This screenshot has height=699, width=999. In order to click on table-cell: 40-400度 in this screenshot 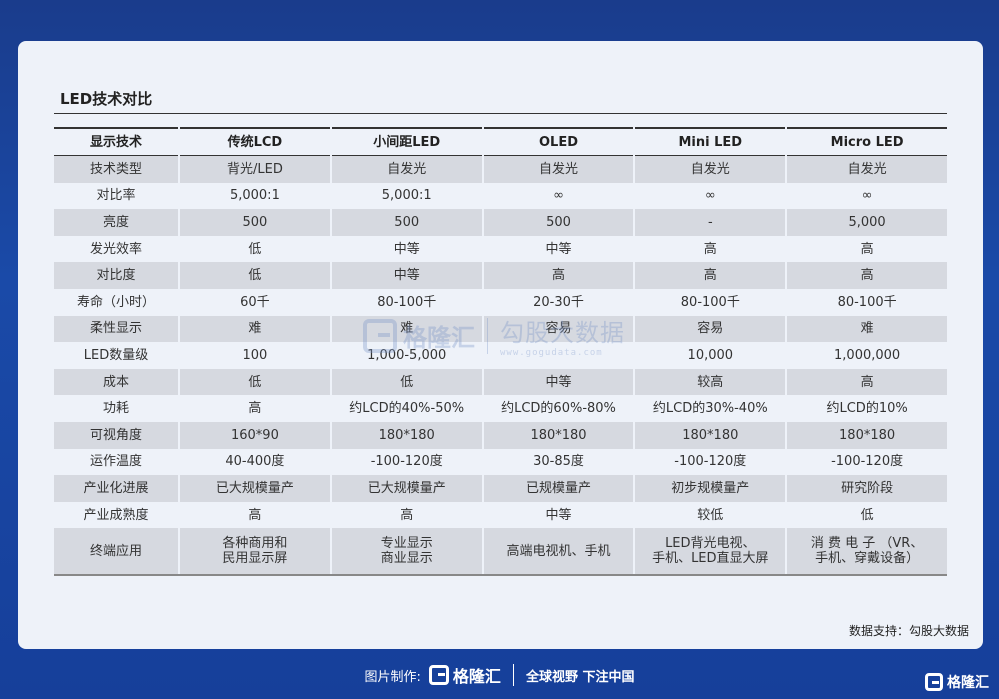, I will do `click(255, 462)`.